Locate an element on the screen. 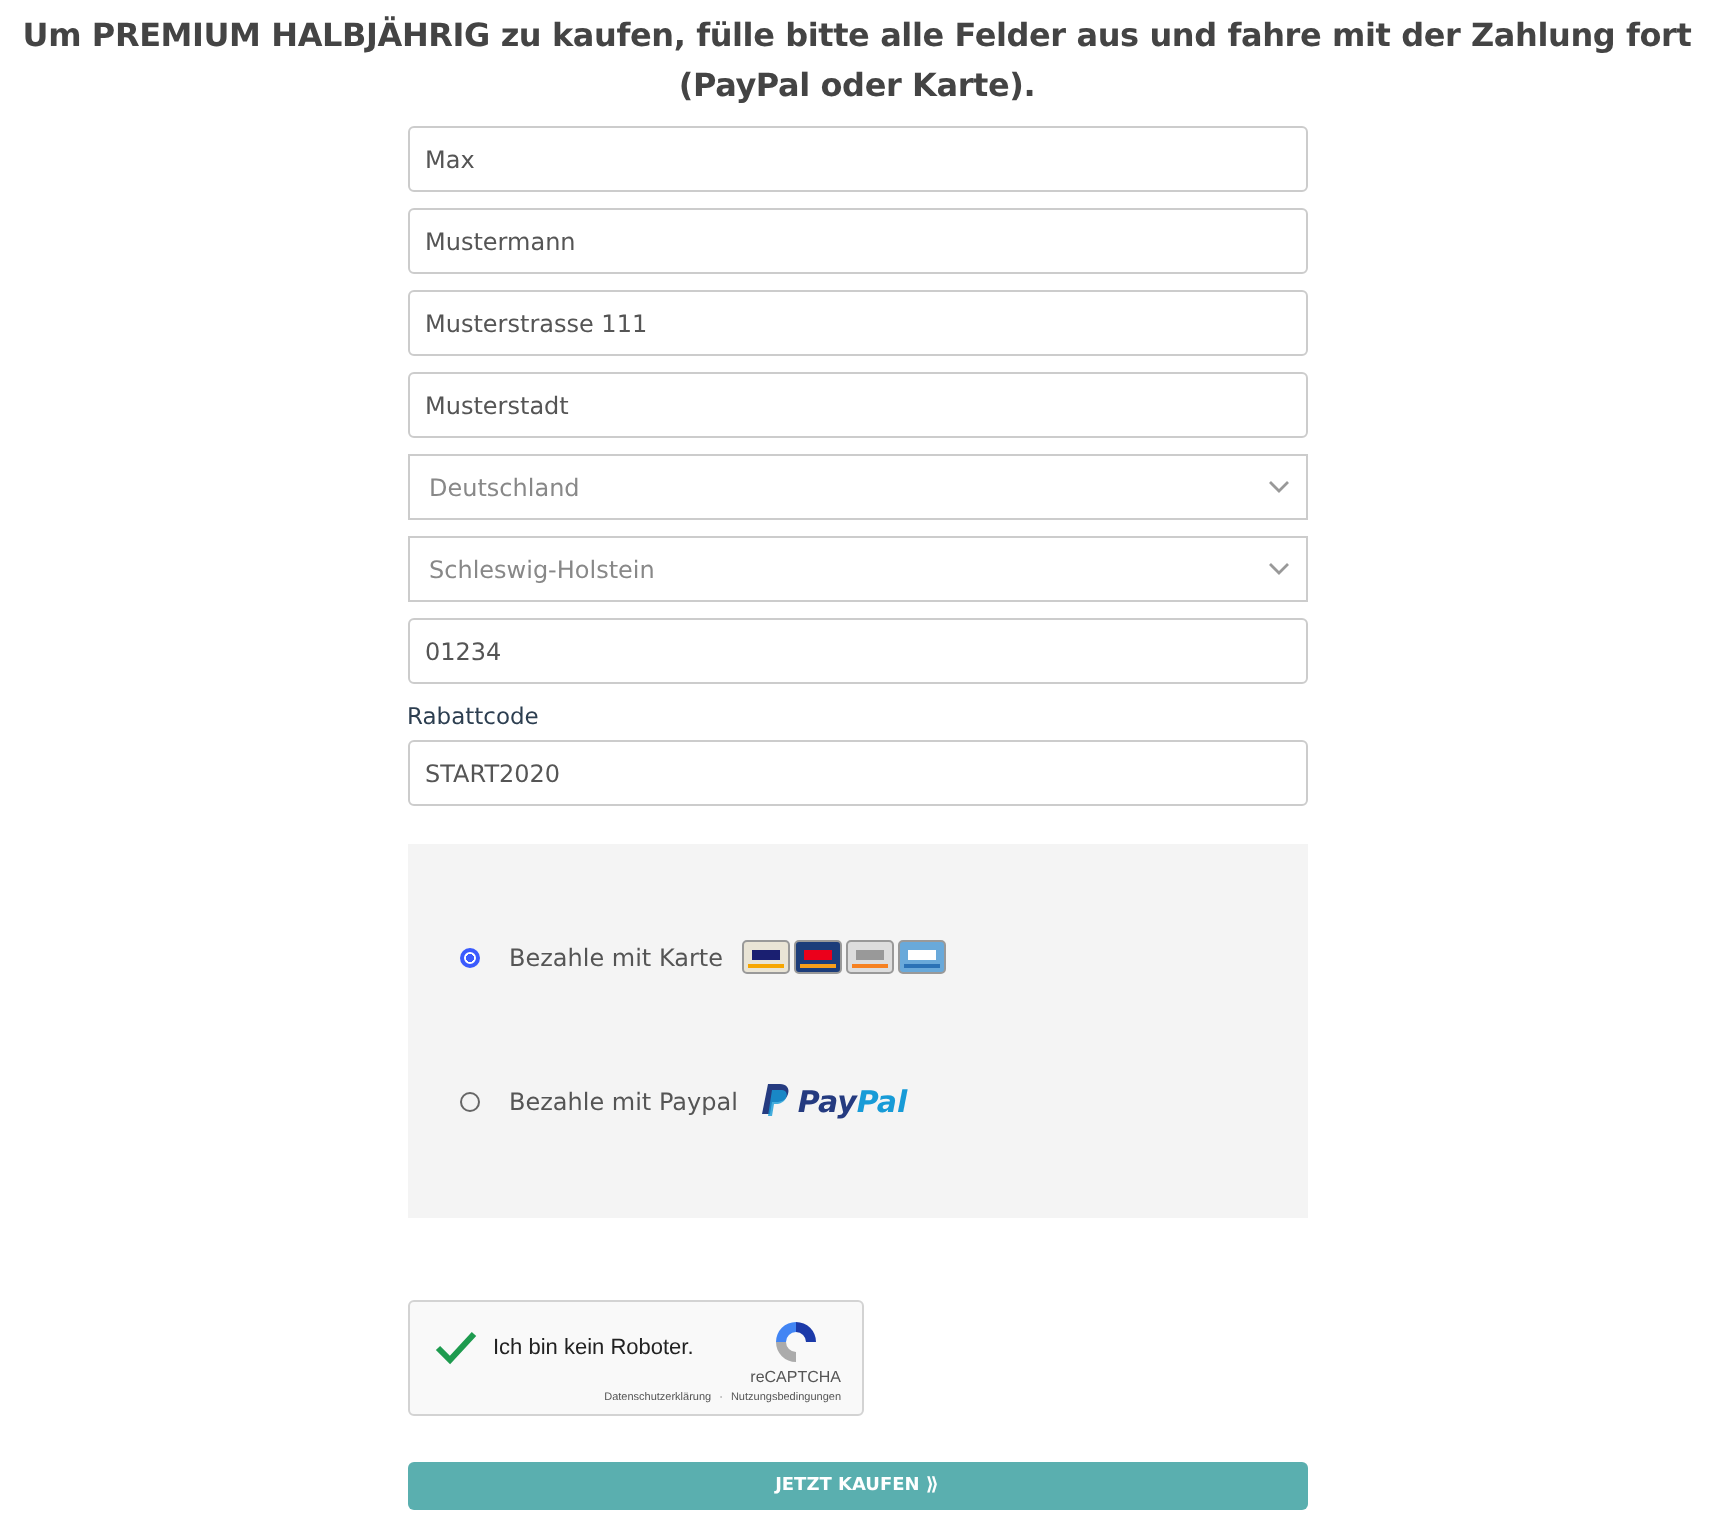 The width and height of the screenshot is (1714, 1534). captcha-label: Ich bin kein Roboter. is located at coordinates (593, 1349).